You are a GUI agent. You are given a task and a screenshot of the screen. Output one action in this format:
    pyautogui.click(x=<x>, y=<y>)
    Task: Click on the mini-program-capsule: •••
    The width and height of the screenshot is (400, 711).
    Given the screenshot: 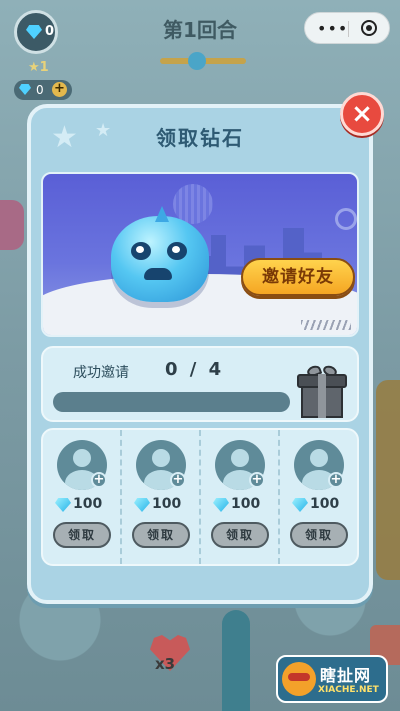 What is the action you would take?
    pyautogui.click(x=347, y=28)
    